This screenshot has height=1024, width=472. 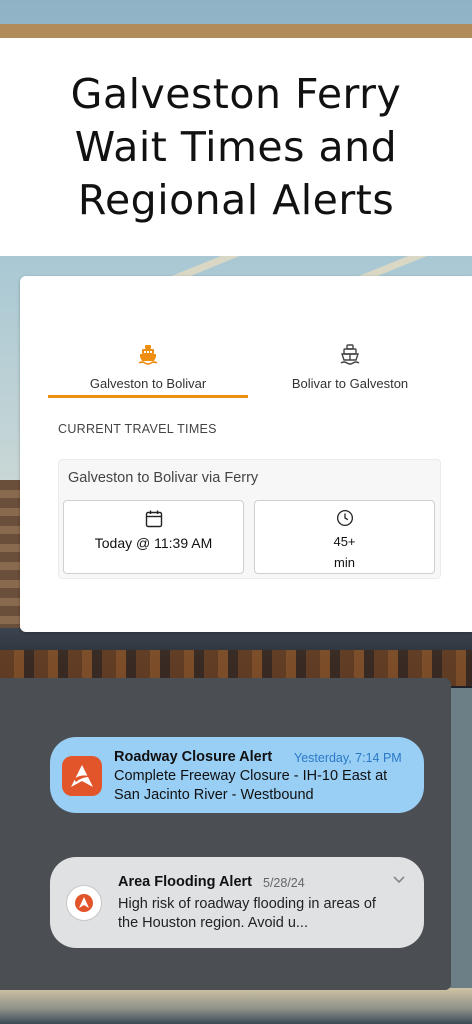 What do you see at coordinates (236, 31) in the screenshot?
I see `decorative-band` at bounding box center [236, 31].